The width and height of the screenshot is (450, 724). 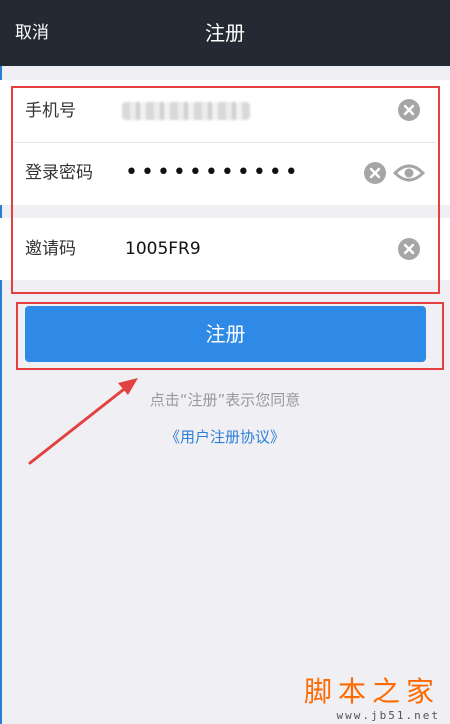 I want to click on watermark-url: www.jb51.net, so click(x=388, y=715).